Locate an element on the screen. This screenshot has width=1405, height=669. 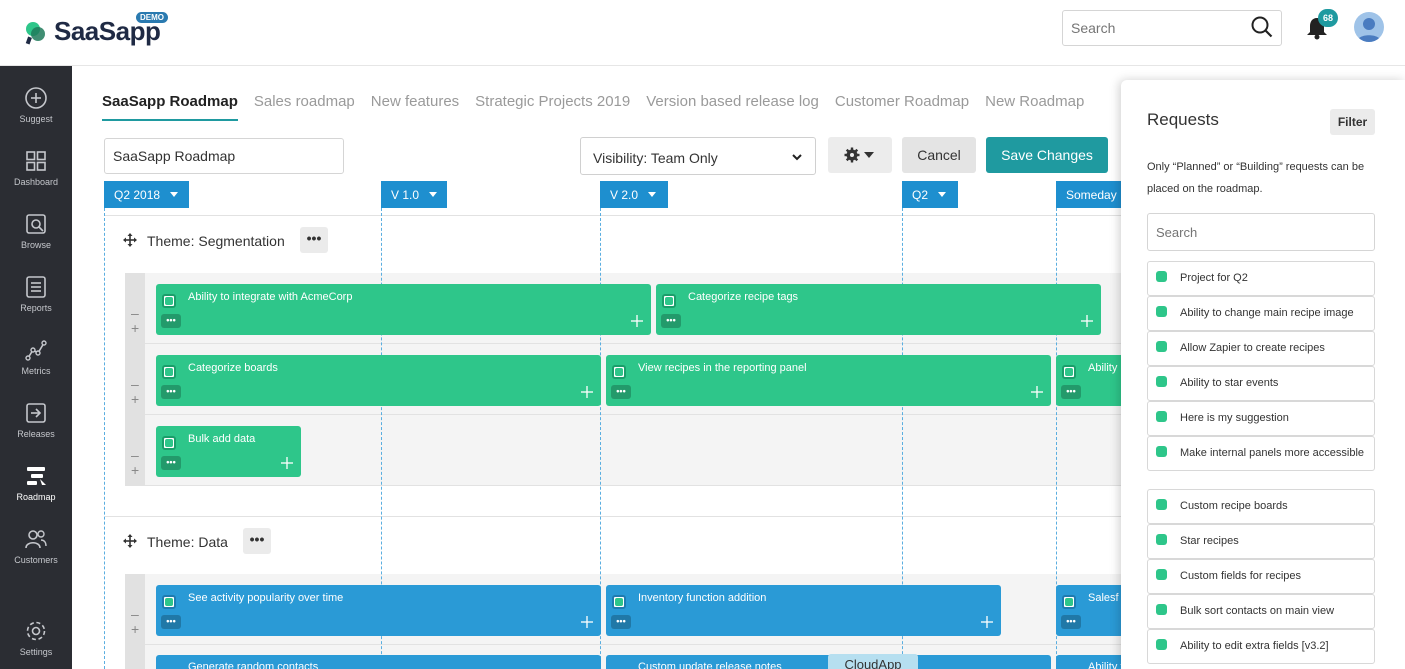
request-item: Custom fields for recipes is located at coordinates (1261, 576).